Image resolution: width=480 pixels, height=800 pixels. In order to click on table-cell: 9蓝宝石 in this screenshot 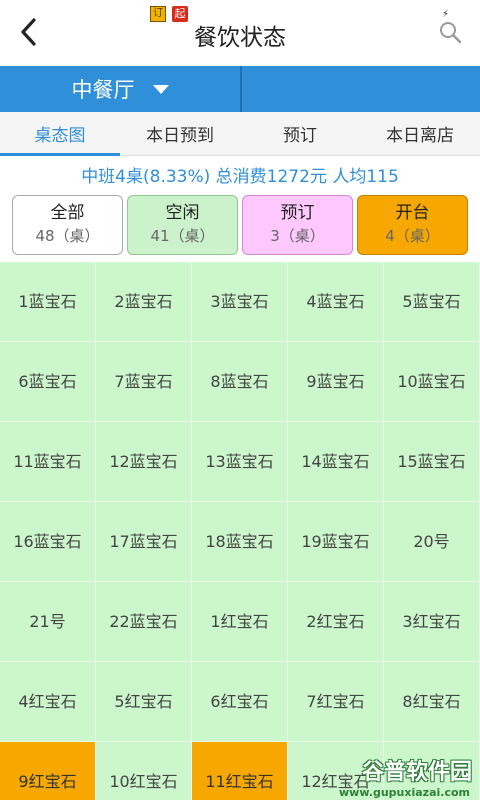, I will do `click(336, 382)`.